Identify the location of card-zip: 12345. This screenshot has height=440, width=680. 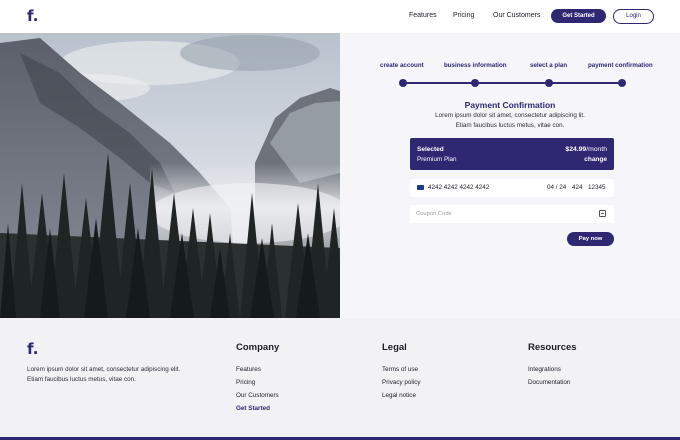
(597, 187).